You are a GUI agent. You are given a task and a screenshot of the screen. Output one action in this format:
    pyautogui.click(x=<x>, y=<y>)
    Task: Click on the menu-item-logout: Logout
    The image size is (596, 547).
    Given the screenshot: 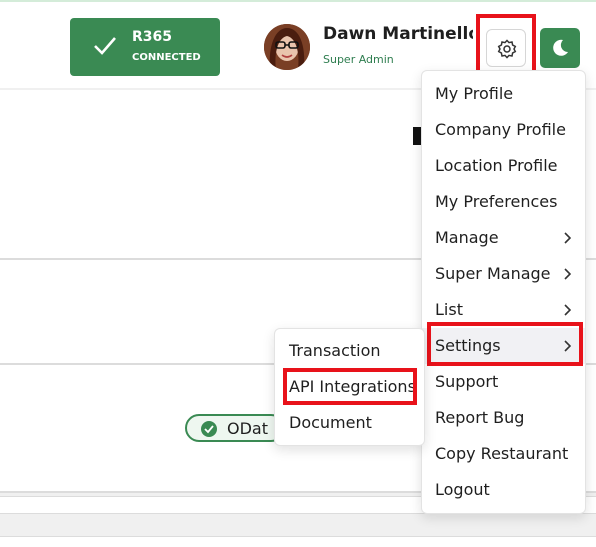 What is the action you would take?
    pyautogui.click(x=503, y=490)
    